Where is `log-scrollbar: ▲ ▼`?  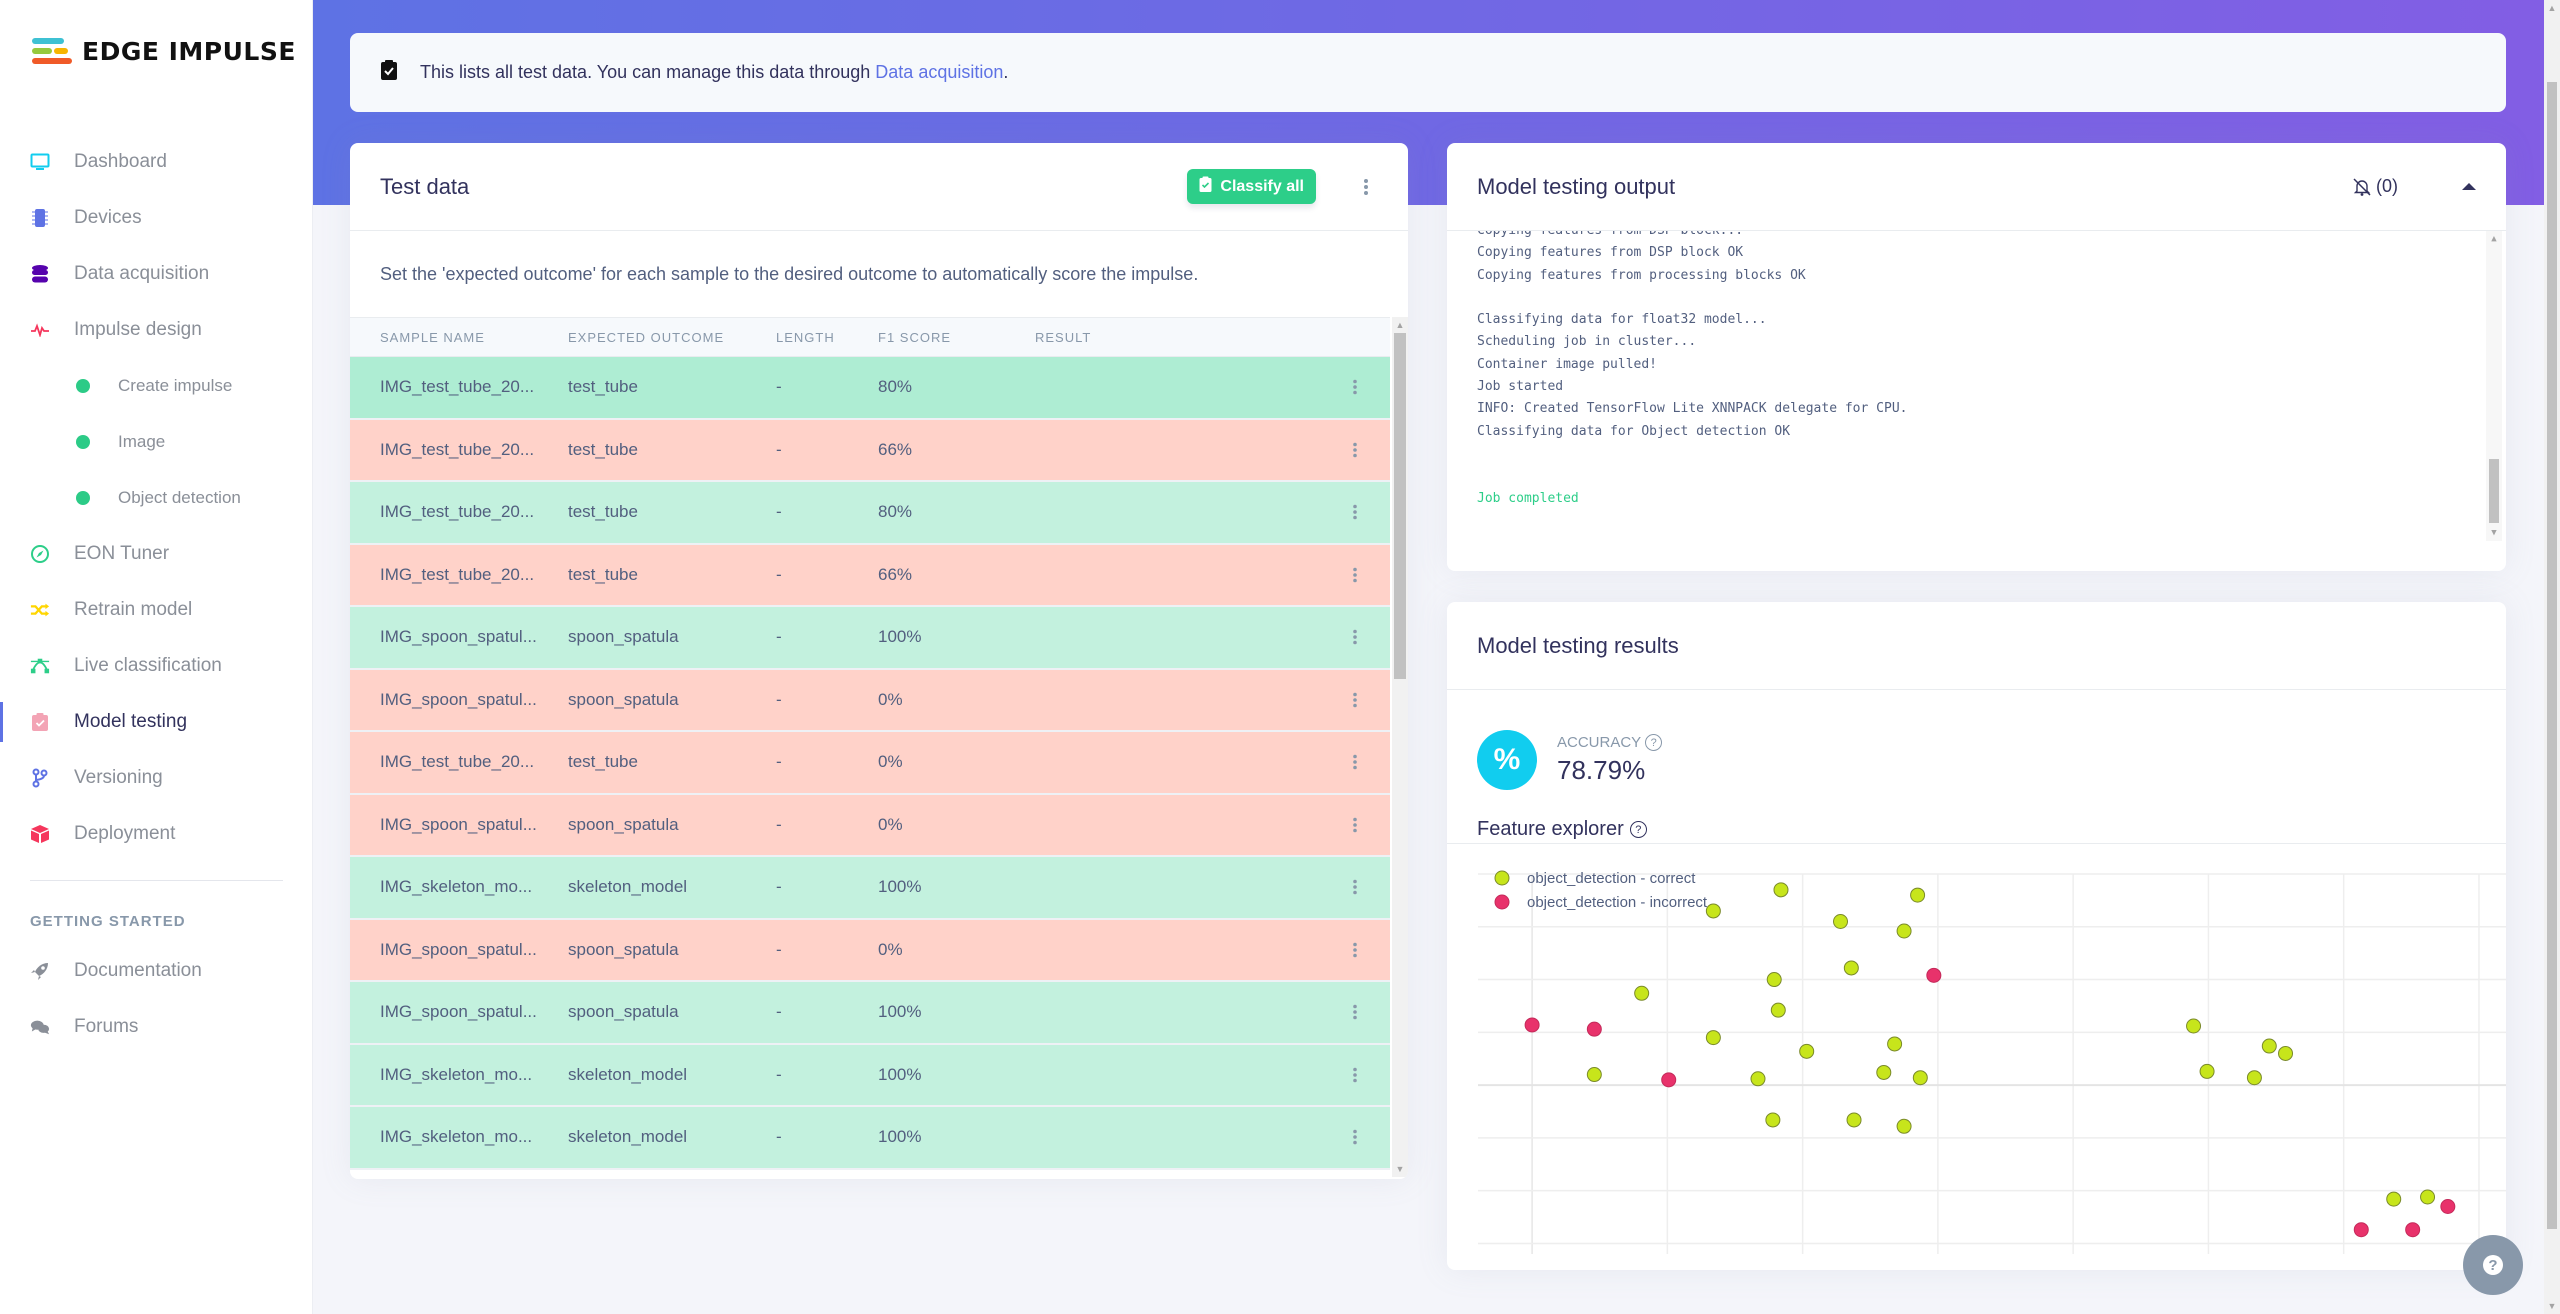 log-scrollbar: ▲ ▼ is located at coordinates (2494, 386).